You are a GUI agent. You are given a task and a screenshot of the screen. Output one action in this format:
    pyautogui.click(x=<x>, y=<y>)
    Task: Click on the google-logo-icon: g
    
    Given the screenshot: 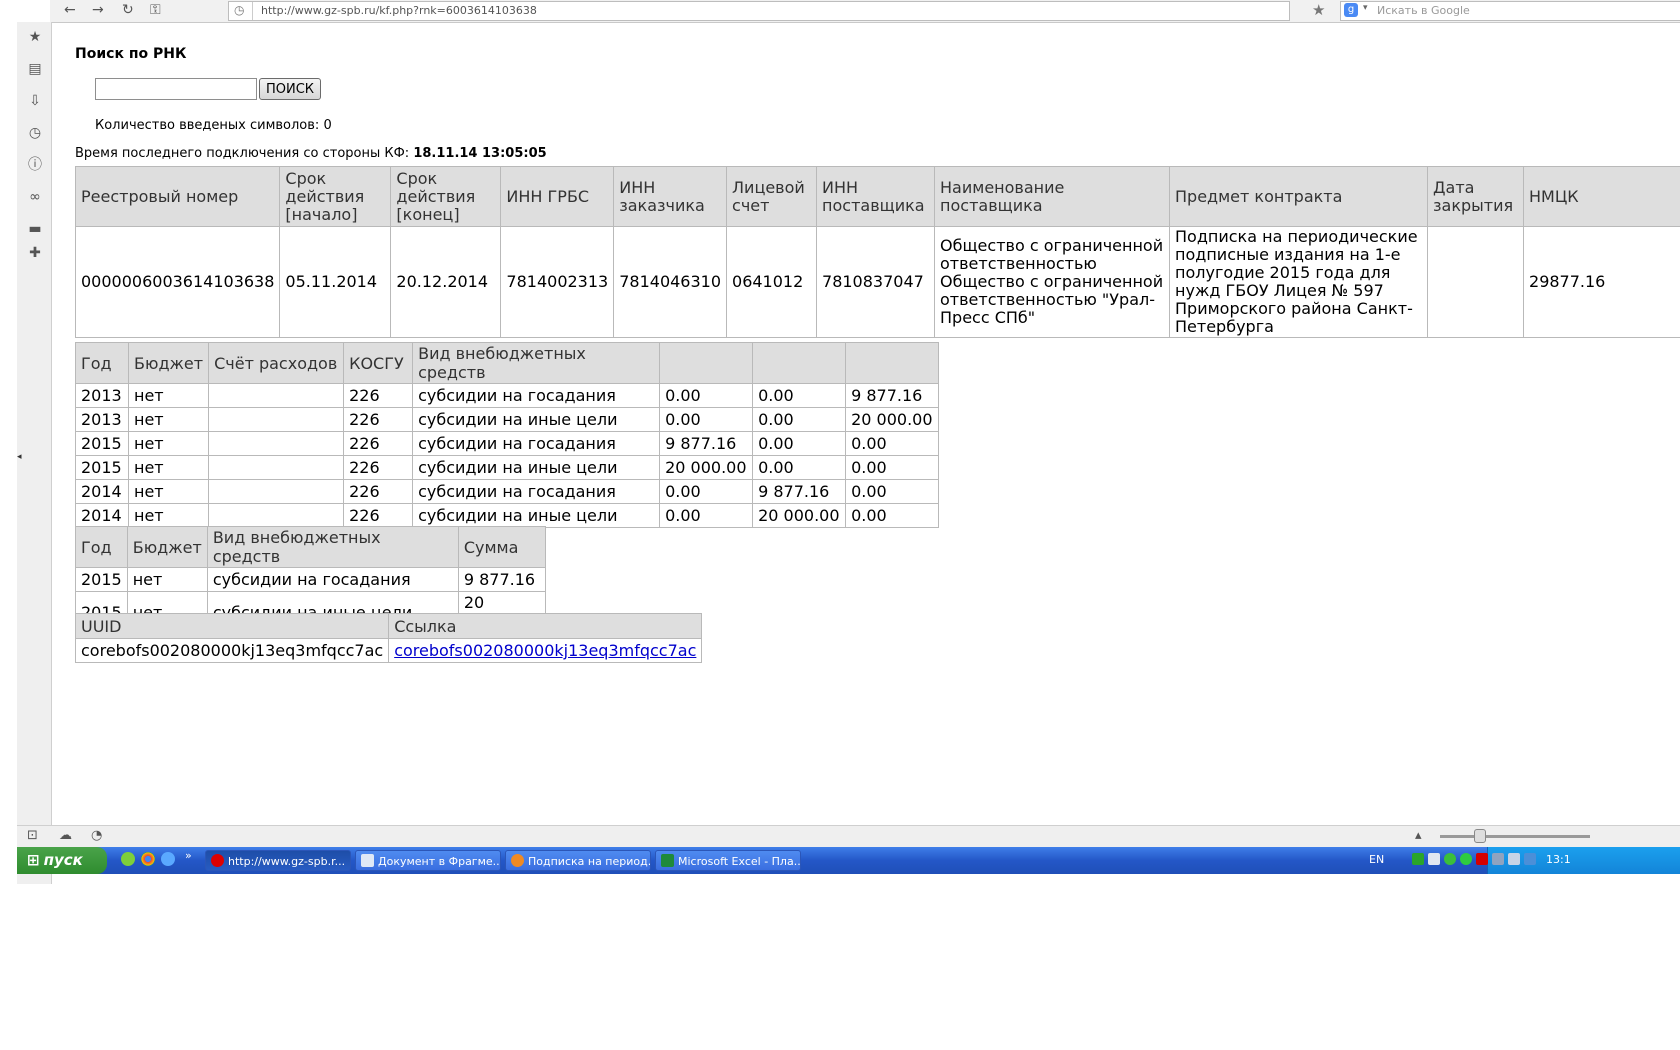 What is the action you would take?
    pyautogui.click(x=1351, y=10)
    